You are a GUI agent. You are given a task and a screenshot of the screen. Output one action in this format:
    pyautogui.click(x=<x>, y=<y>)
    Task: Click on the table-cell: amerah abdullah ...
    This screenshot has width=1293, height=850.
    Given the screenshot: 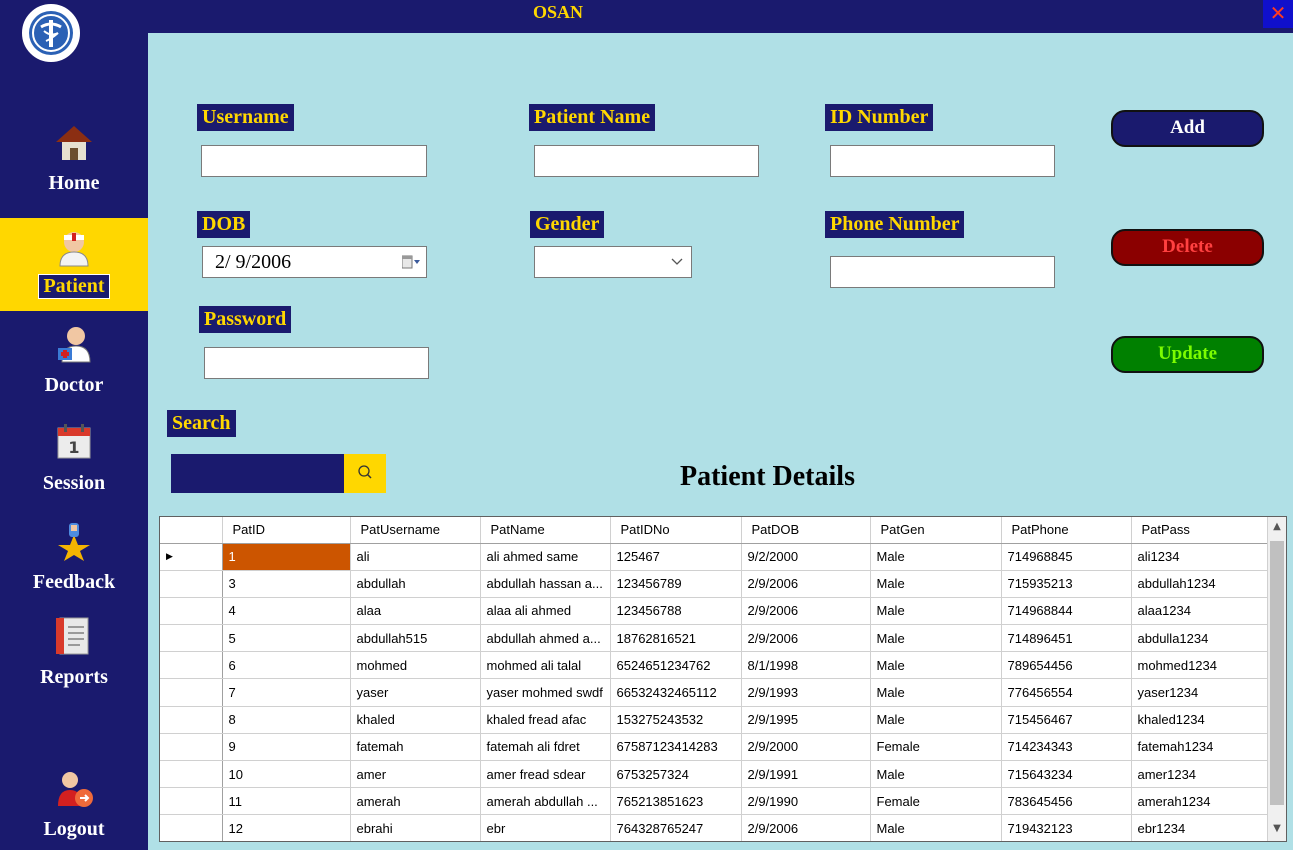 What is the action you would take?
    pyautogui.click(x=545, y=801)
    